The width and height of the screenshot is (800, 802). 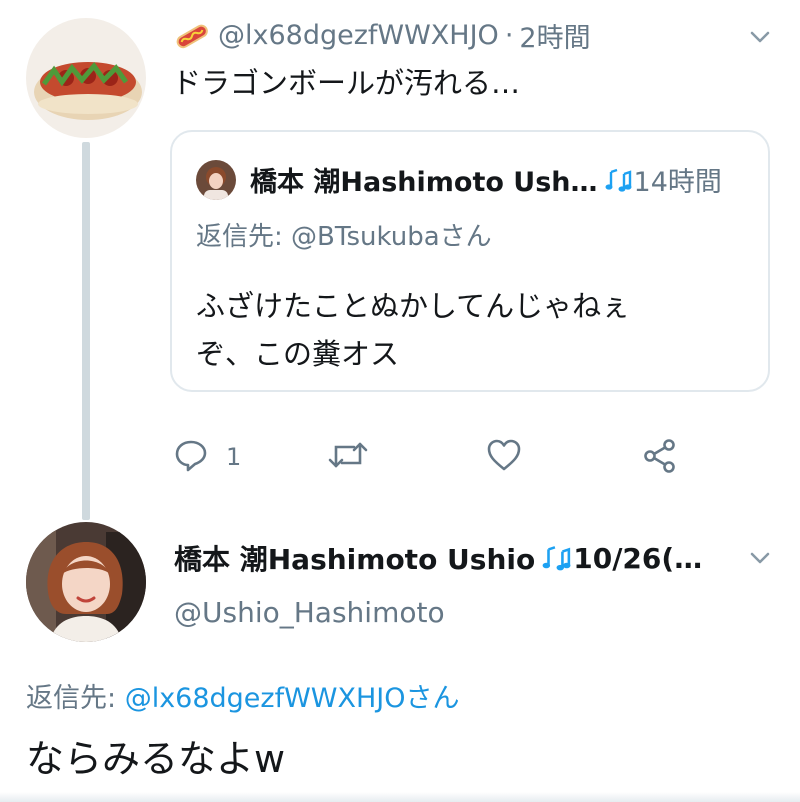 I want to click on quoted-tweet-text: ふざけたことぬかしてんじゃねぇ ぞ、この糞オス, so click(x=476, y=330).